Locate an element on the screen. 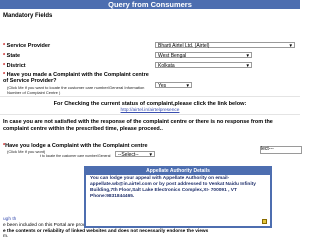 The height and width of the screenshot is (243, 320). check-status-link-row: http://airtel.in/airtelpresence is located at coordinates (150, 110).